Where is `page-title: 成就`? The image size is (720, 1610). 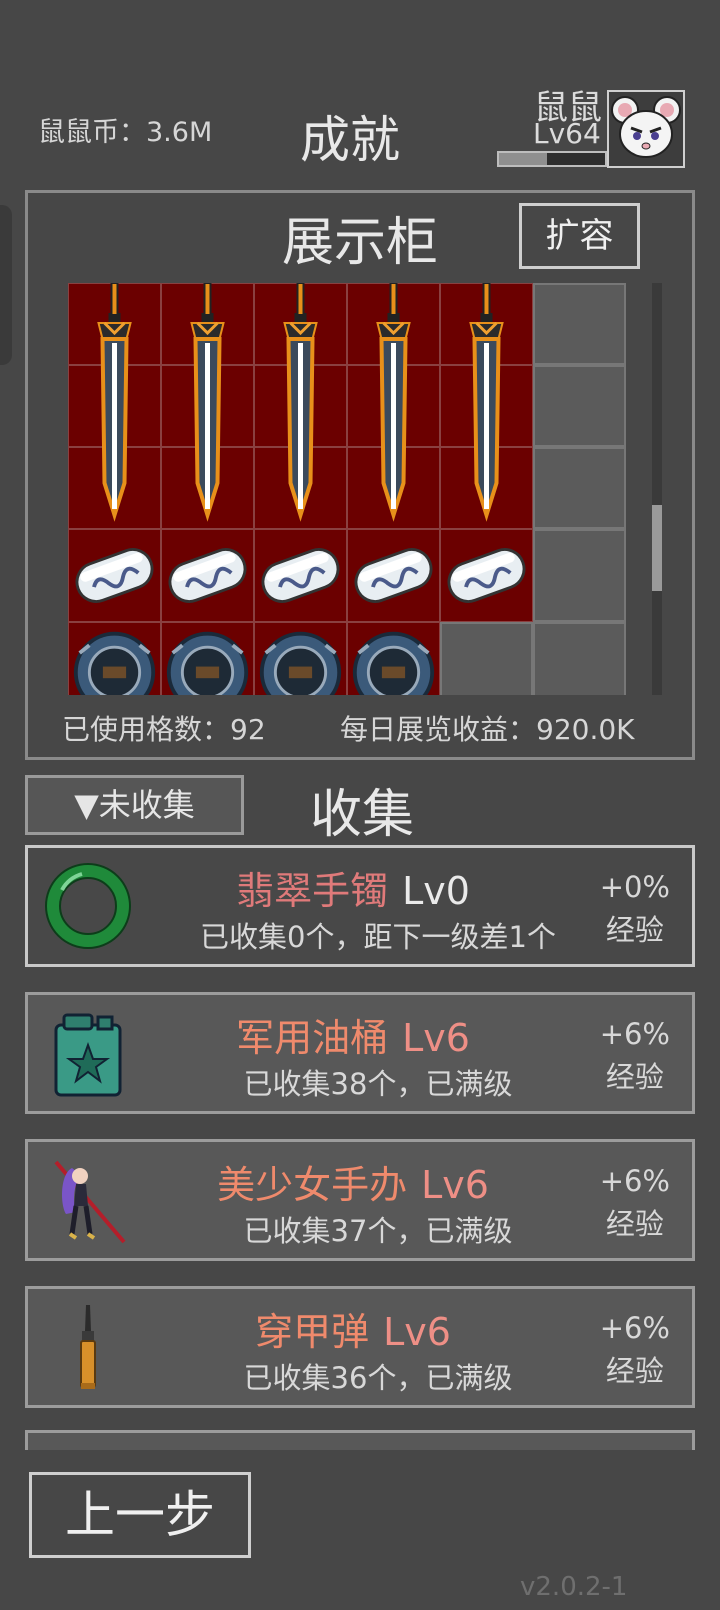
page-title: 成就 is located at coordinates (350, 140).